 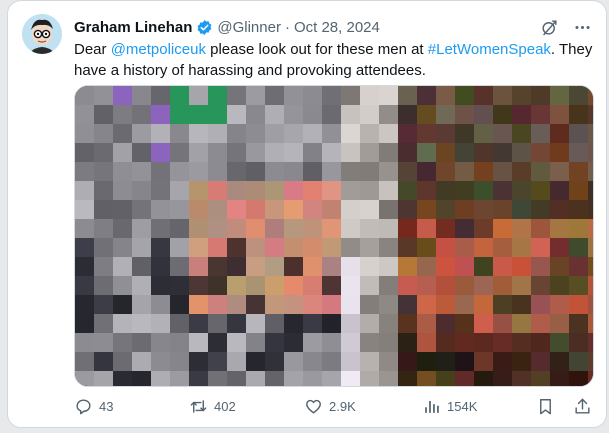 I want to click on grok-icon, so click(x=549, y=27).